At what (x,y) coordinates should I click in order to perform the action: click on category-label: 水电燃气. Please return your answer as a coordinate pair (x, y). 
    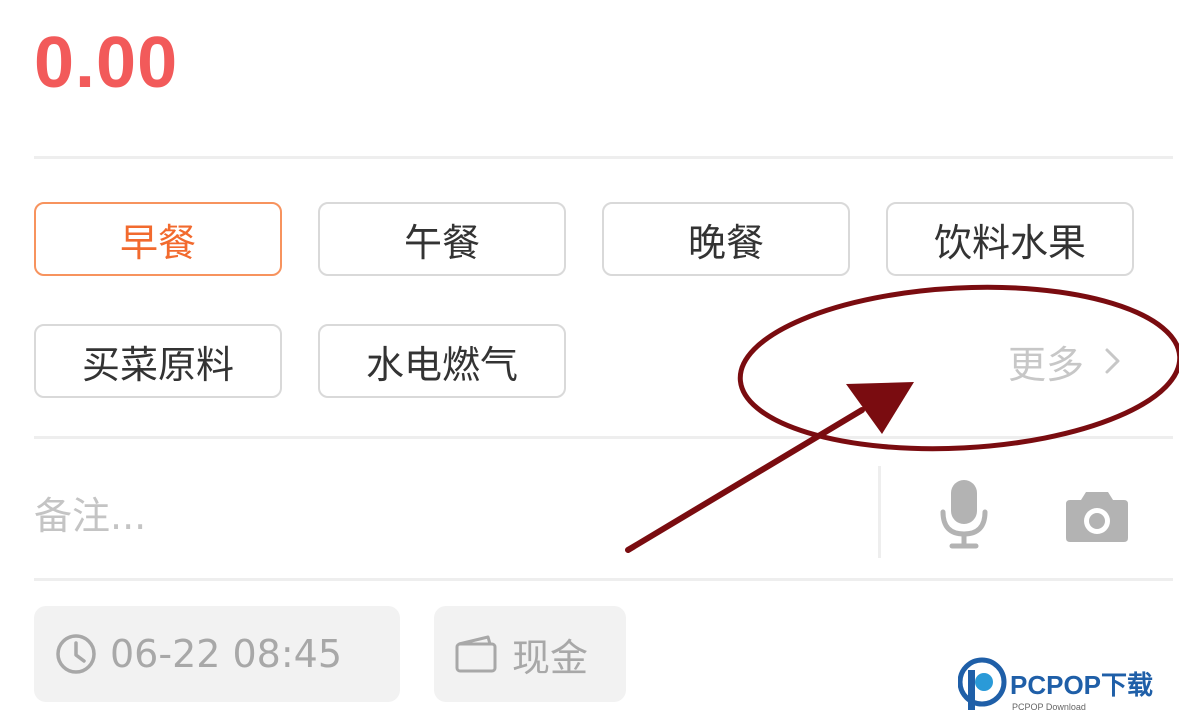
    Looking at the image, I should click on (441, 364).